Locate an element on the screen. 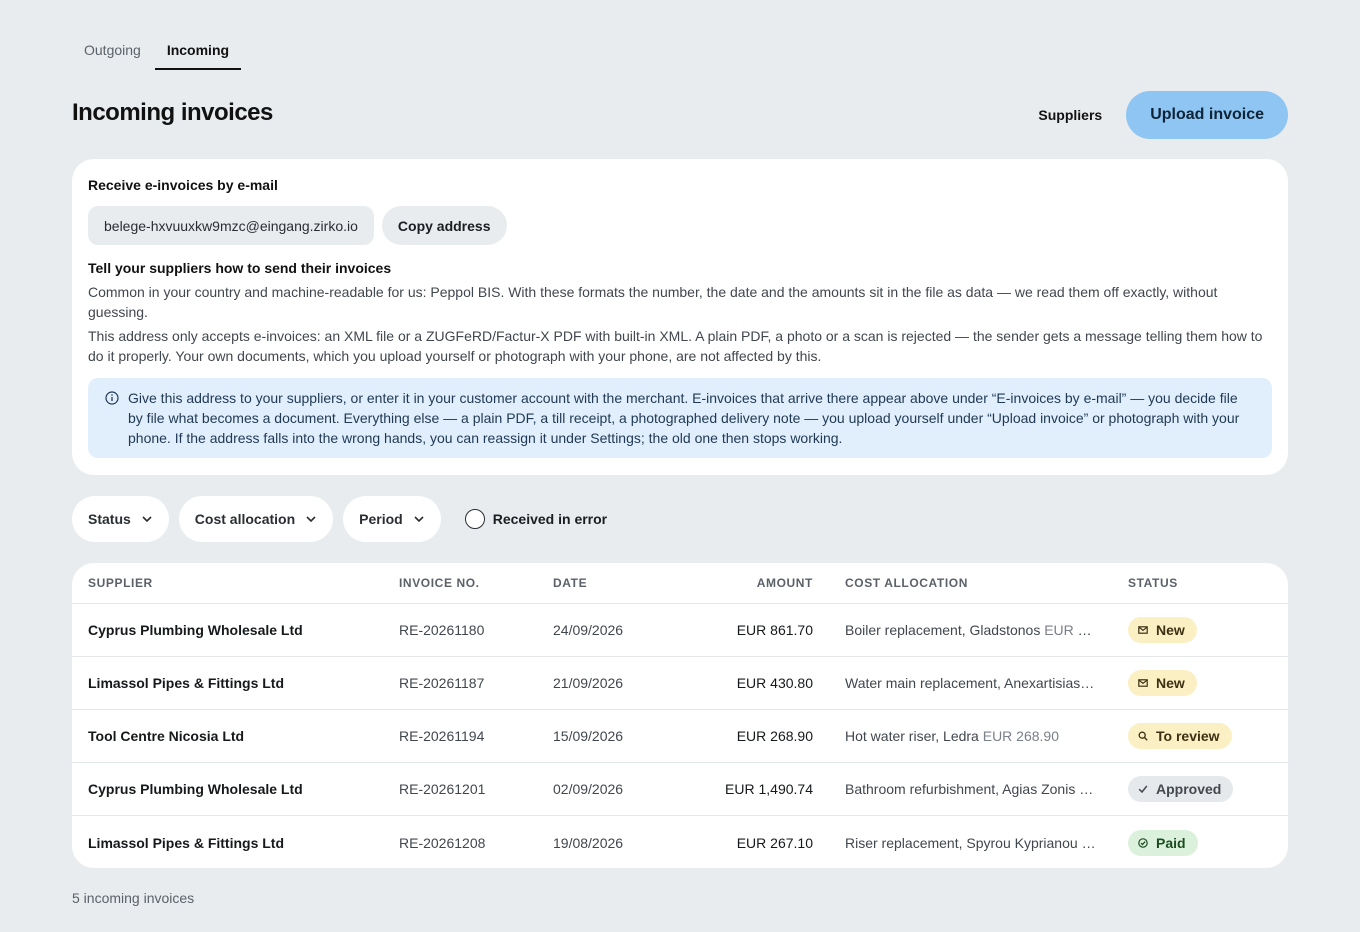  header-date: DATE is located at coordinates (570, 583).